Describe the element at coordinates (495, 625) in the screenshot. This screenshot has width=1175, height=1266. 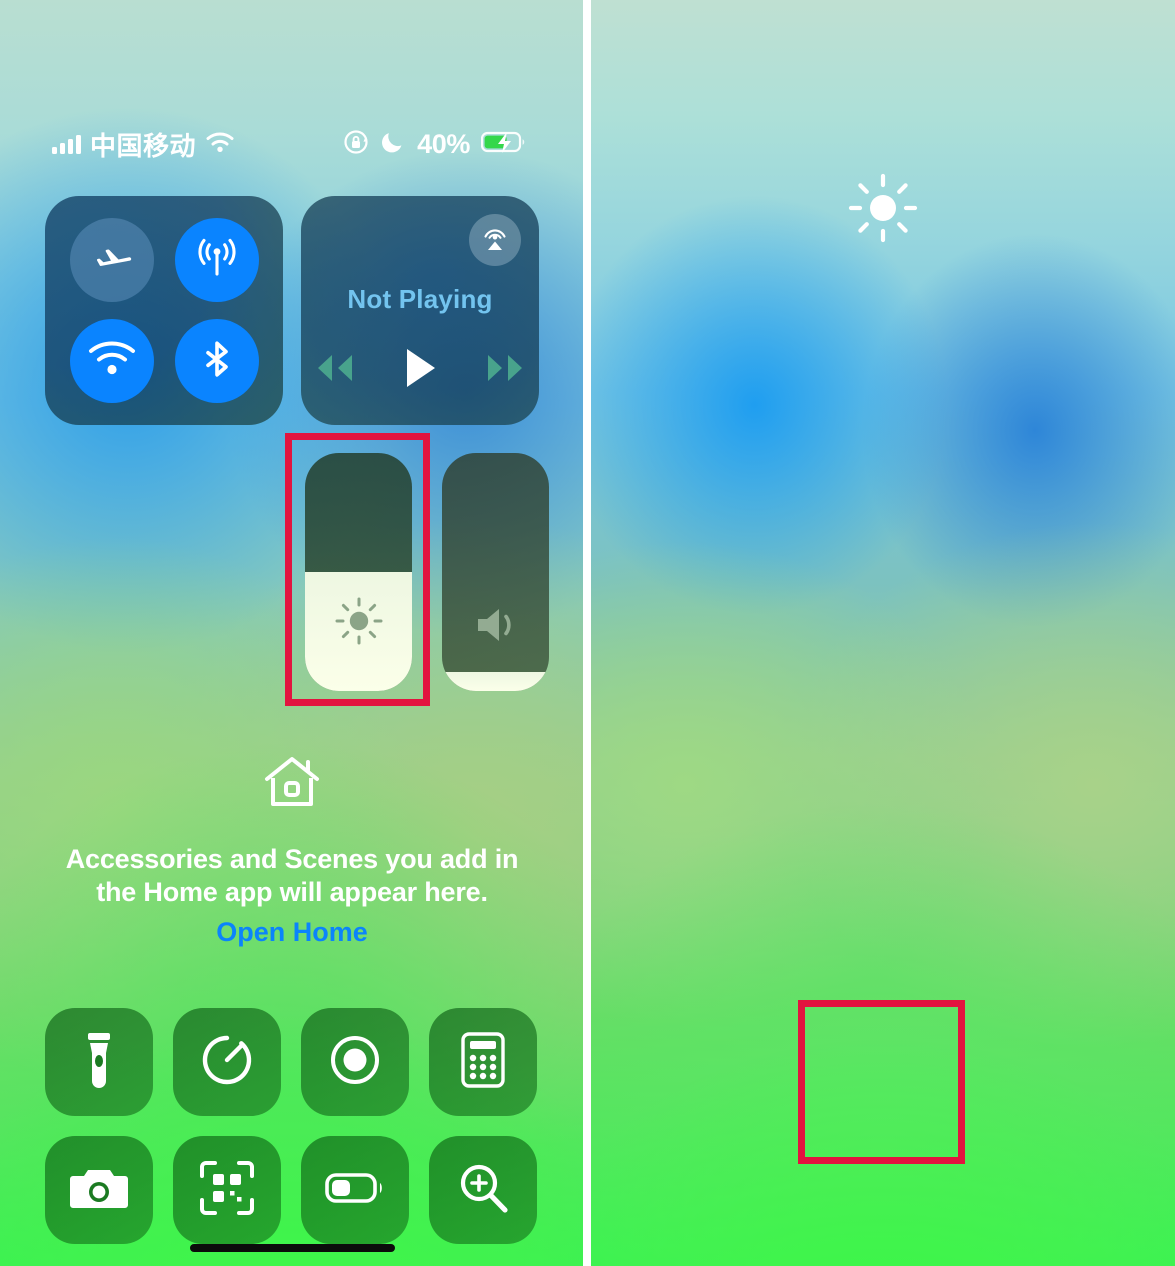
I see `speaker-icon` at that location.